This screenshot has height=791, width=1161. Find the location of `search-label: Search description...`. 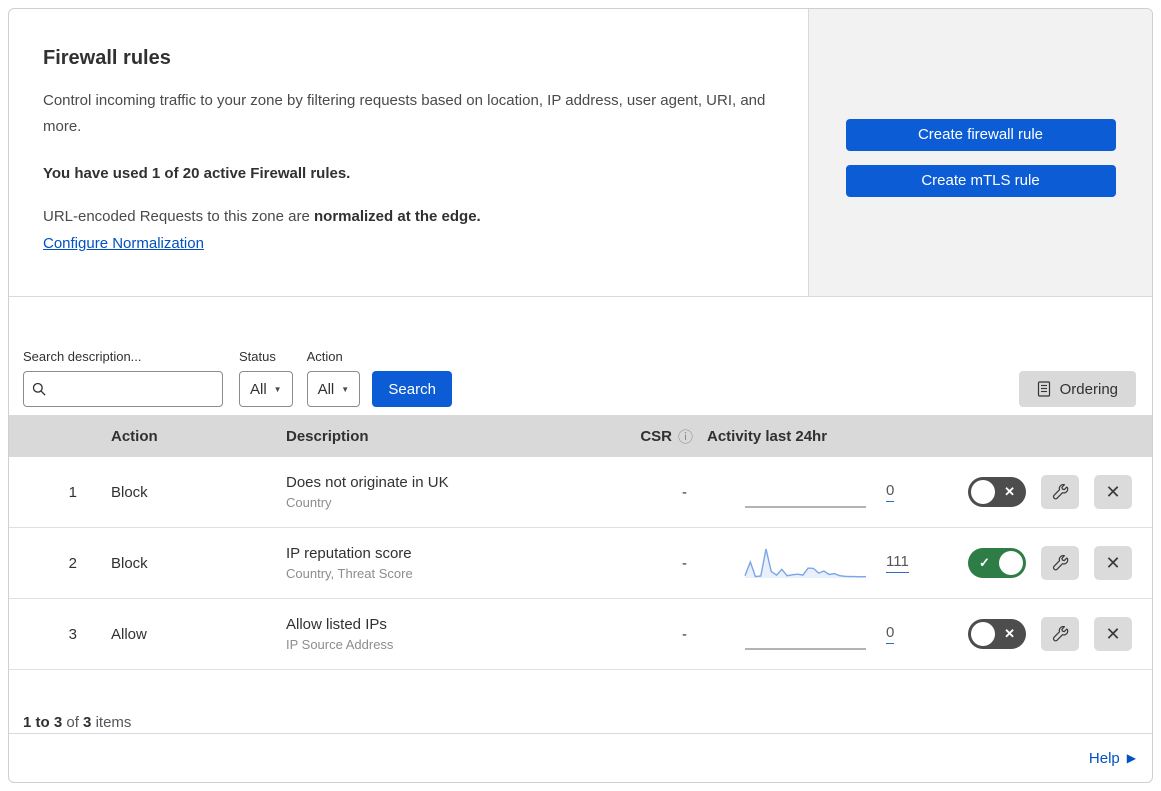

search-label: Search description... is located at coordinates (82, 356).